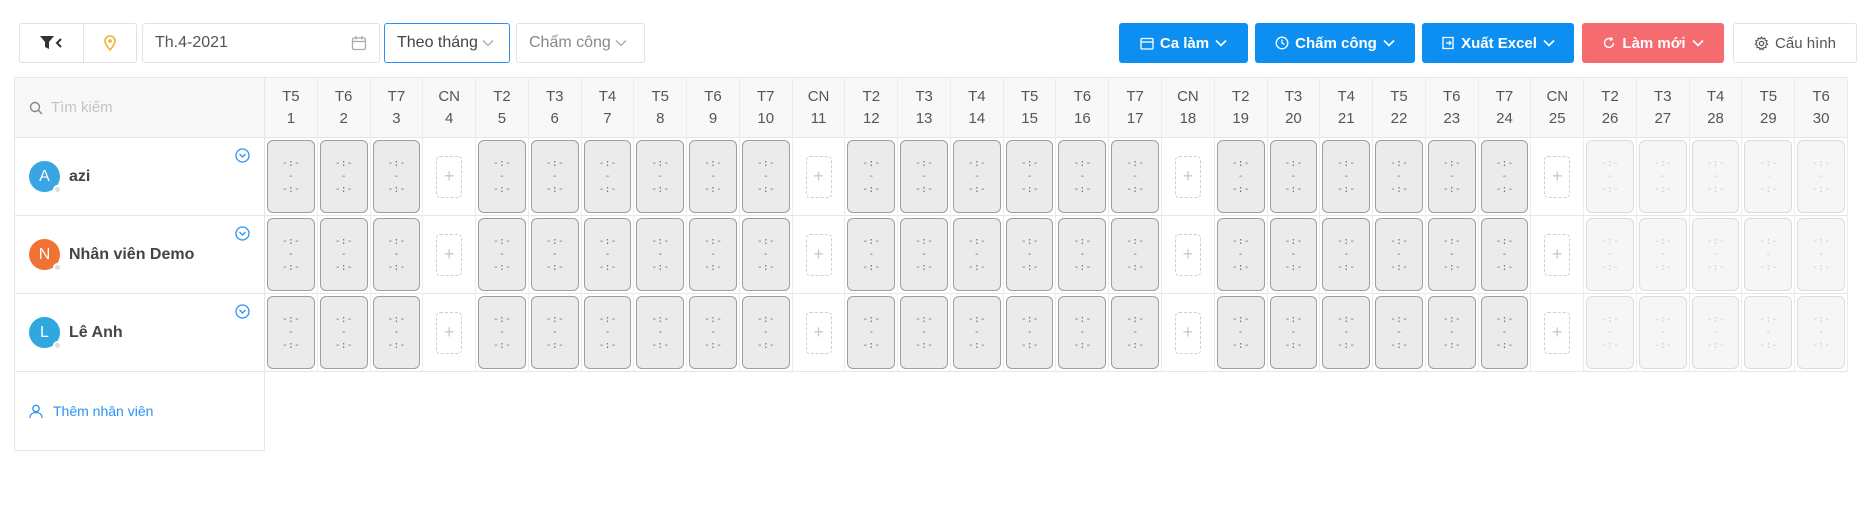  What do you see at coordinates (1653, 43) in the screenshot?
I see `lam-moi-button: Làm mới` at bounding box center [1653, 43].